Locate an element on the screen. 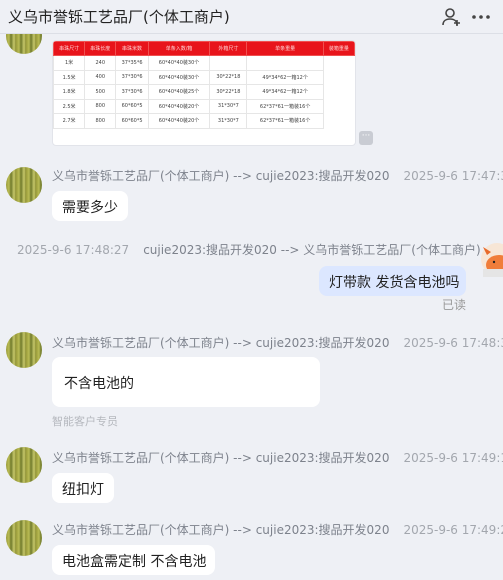  message-more-icon: ··· is located at coordinates (366, 138).